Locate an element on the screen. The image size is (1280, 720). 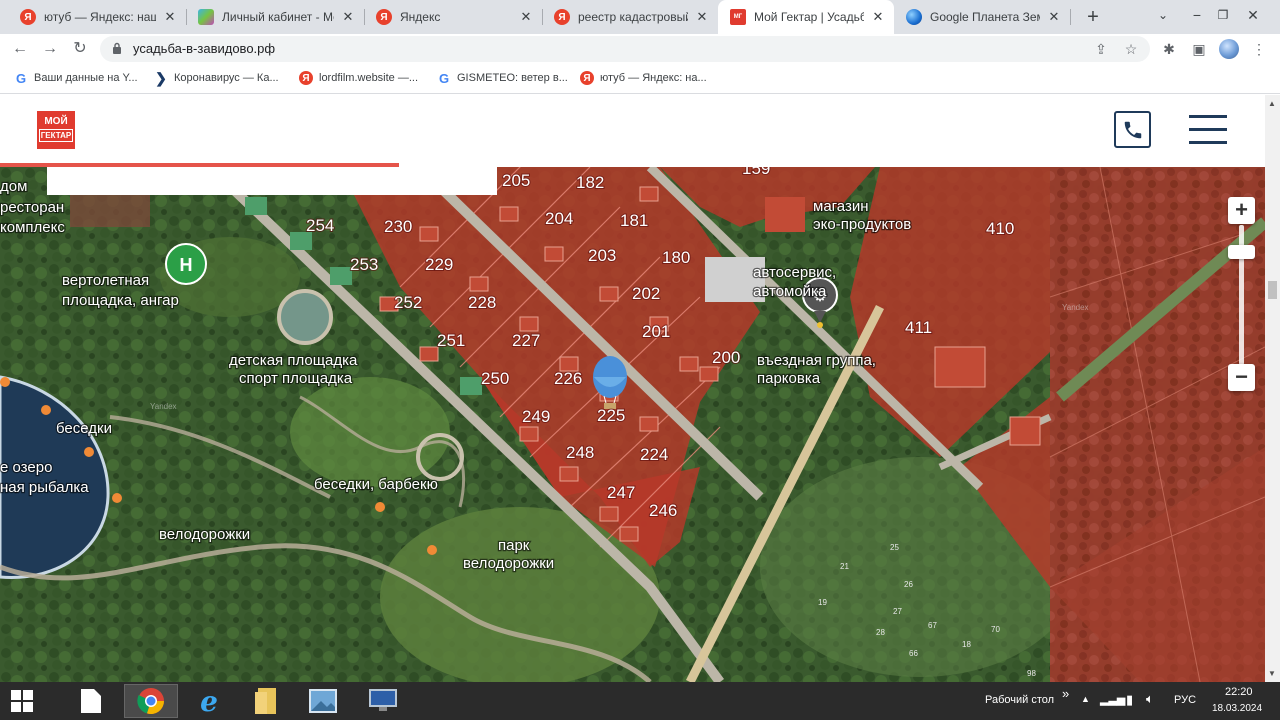
plot-number-205: 205 is located at coordinates (516, 180).